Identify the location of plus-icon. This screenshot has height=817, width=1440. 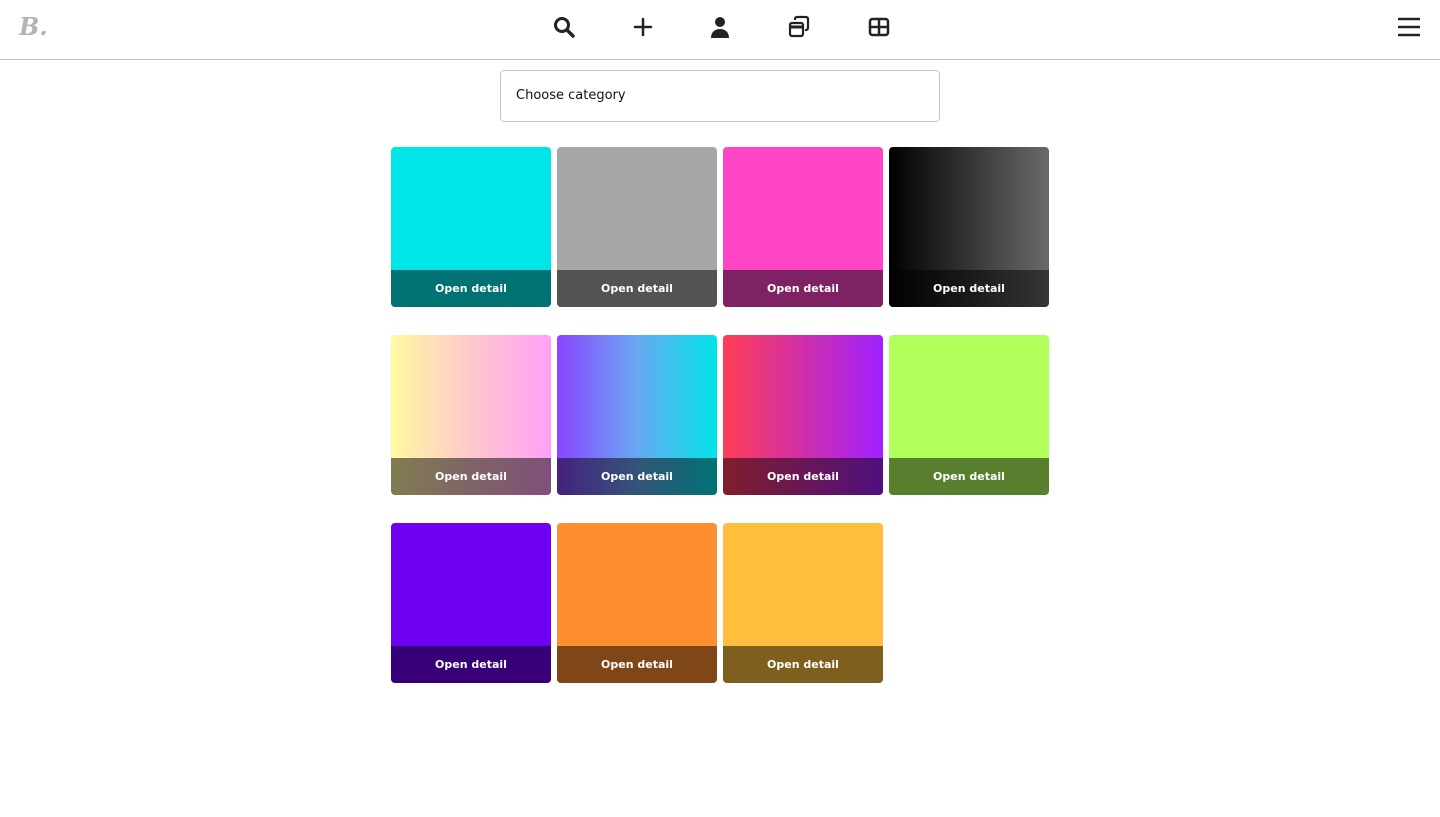
(643, 27).